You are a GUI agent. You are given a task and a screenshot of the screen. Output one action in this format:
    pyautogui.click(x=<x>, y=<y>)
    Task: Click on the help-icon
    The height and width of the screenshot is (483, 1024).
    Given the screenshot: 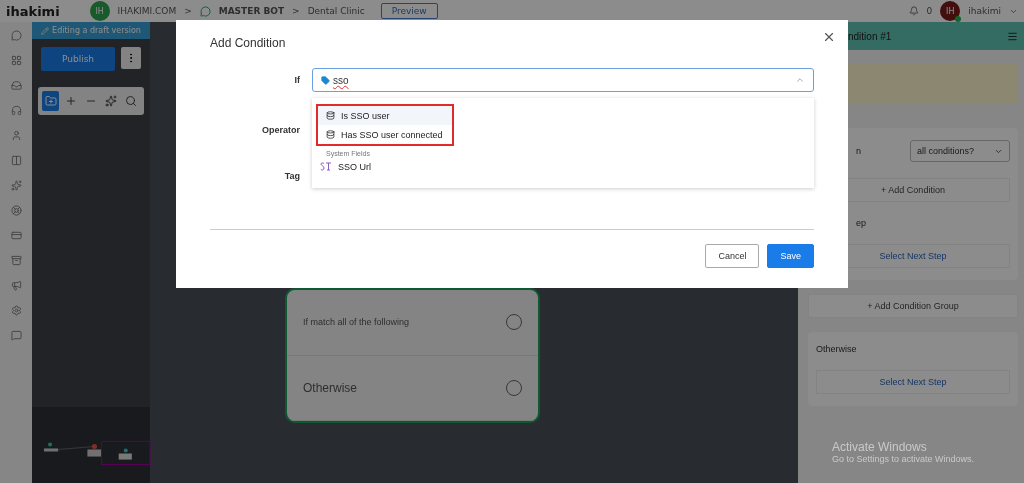 What is the action you would take?
    pyautogui.click(x=16, y=335)
    